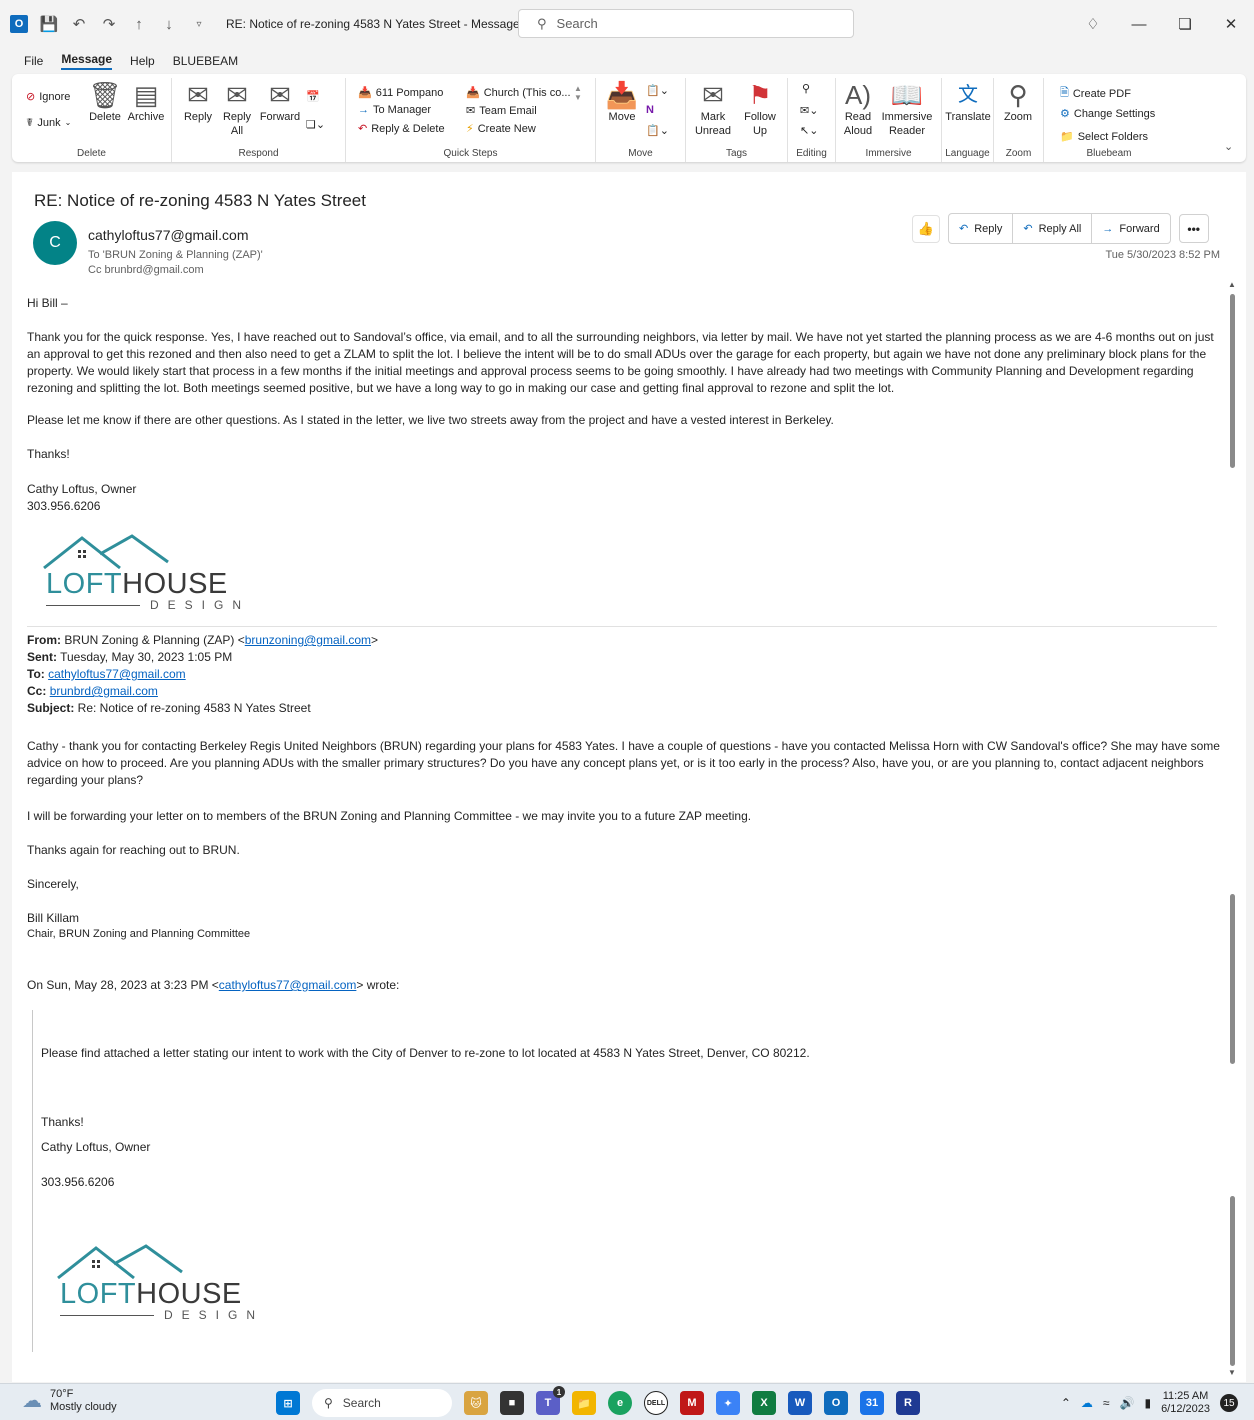 Image resolution: width=1254 pixels, height=1420 pixels. I want to click on select-icon: ↖⌄, so click(809, 130).